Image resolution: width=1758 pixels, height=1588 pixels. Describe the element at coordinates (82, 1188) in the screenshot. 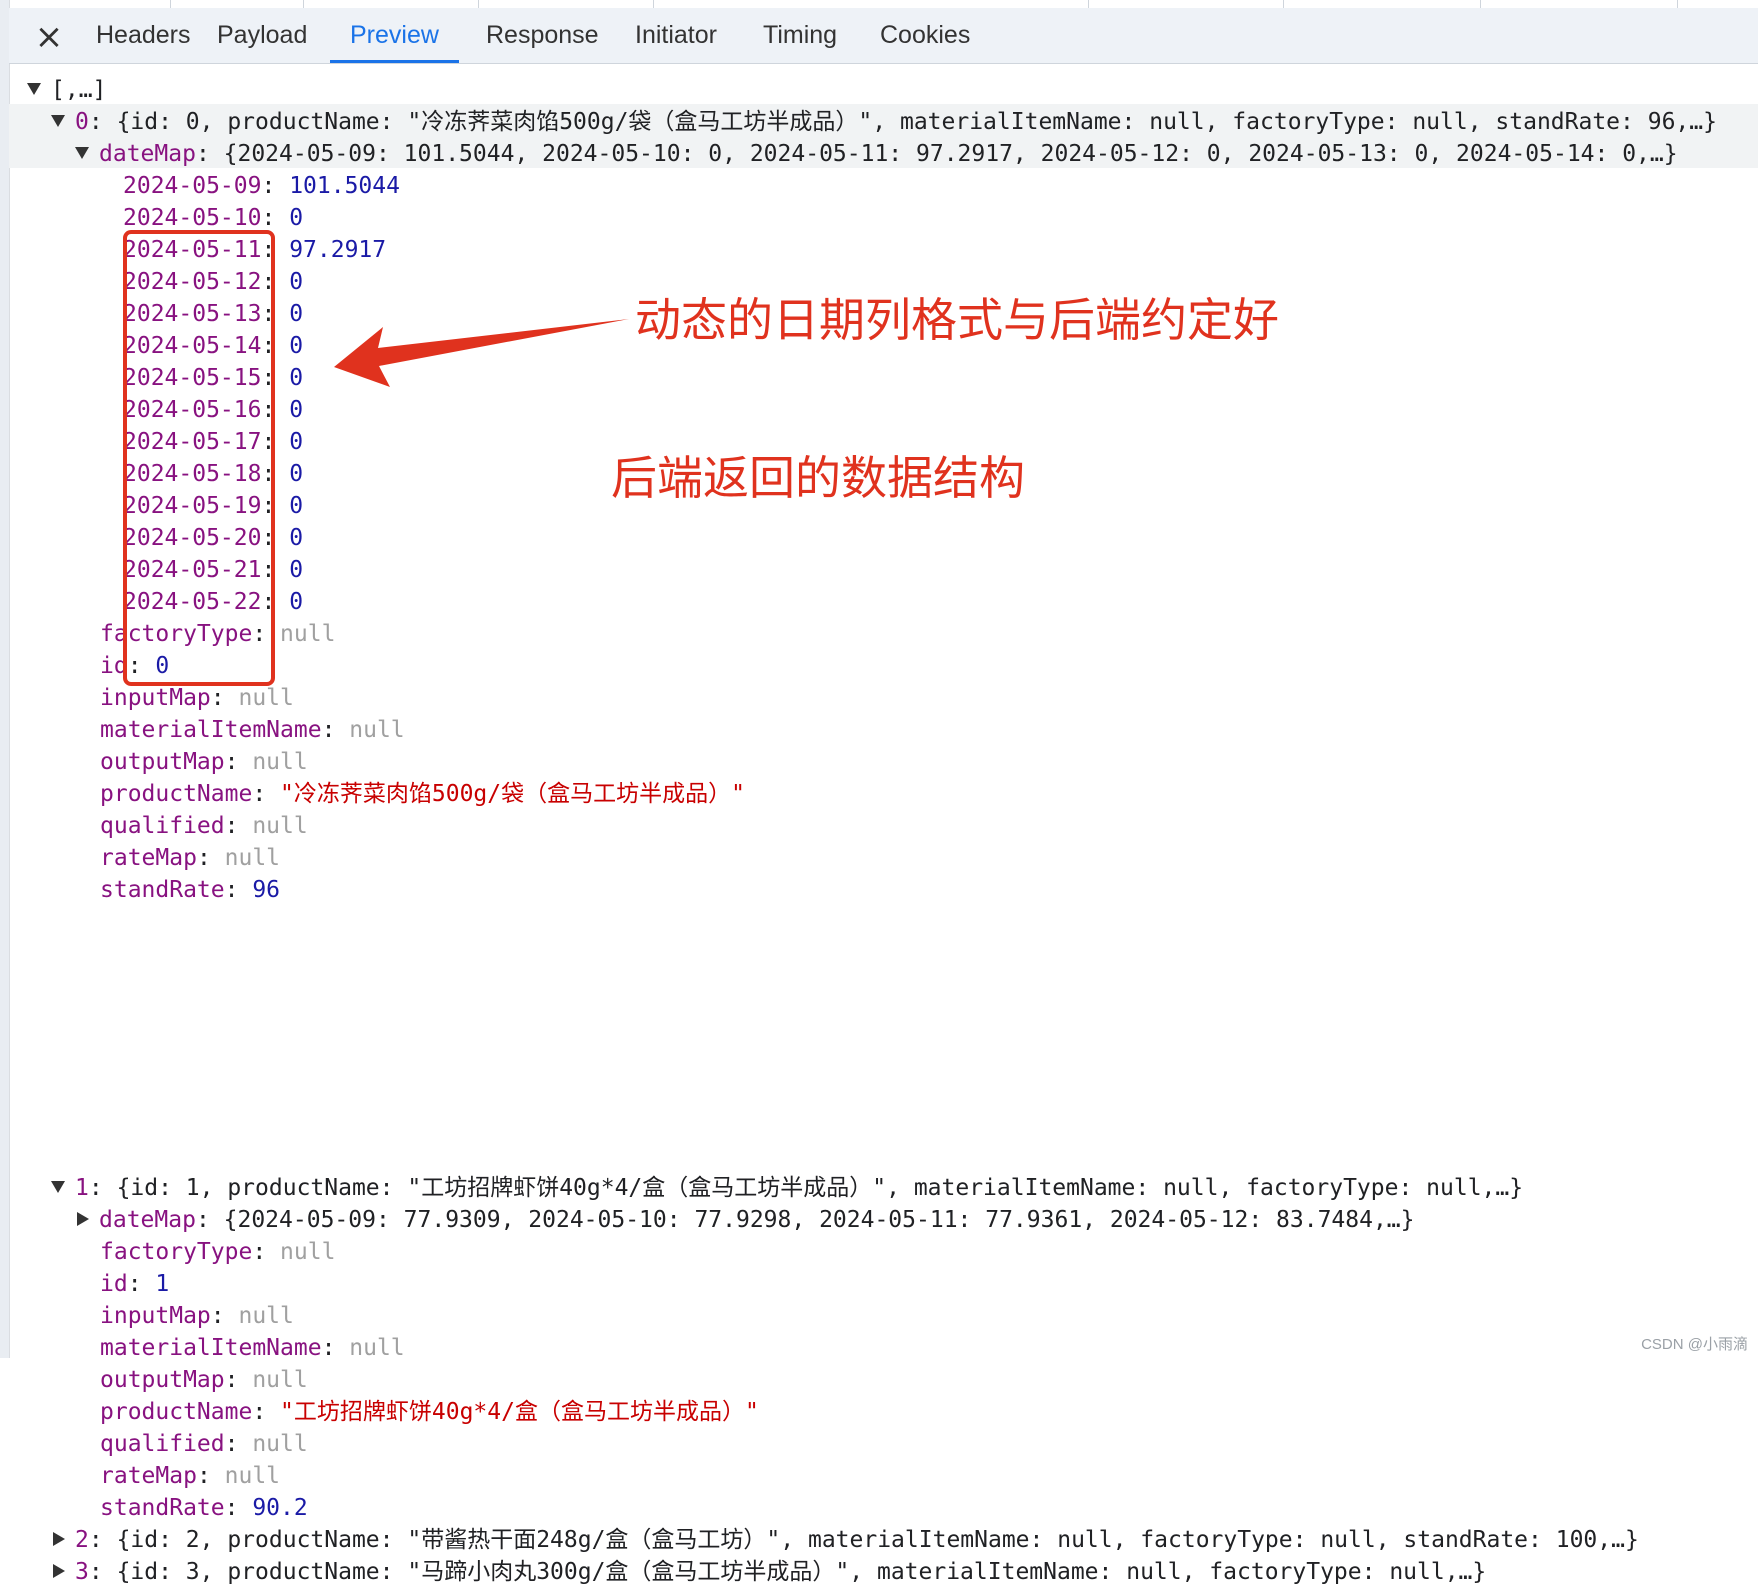

I see `item-index: 1` at that location.